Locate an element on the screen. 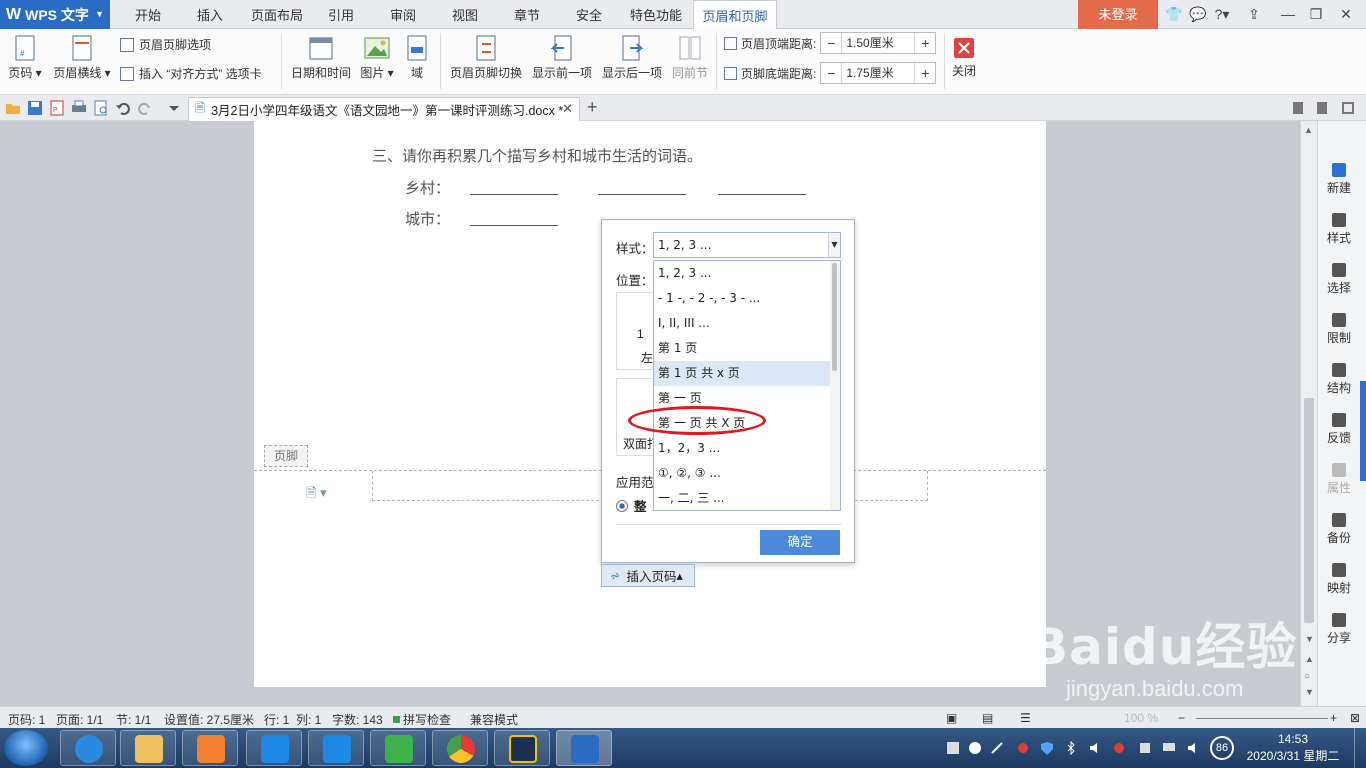 This screenshot has width=1366, height=768. next-page-icon: ▼ is located at coordinates (1309, 692).